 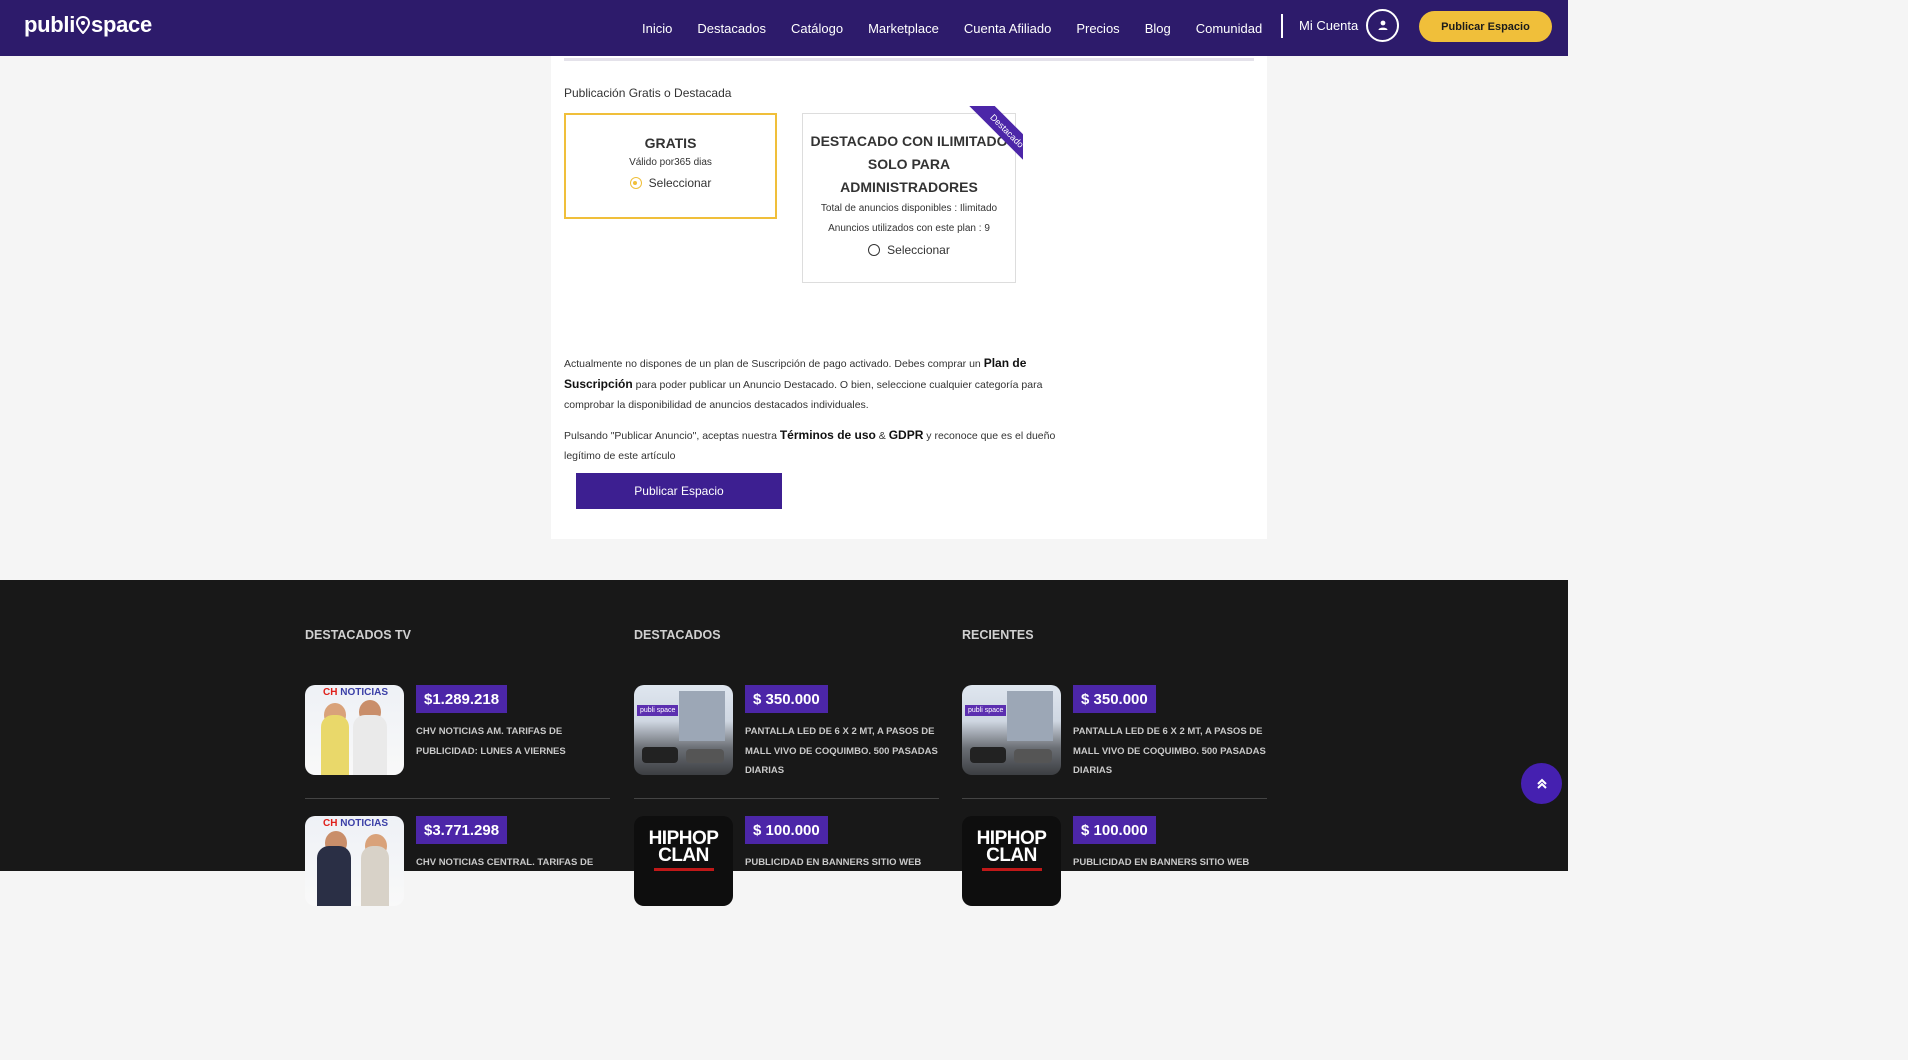 I want to click on radio-selected-icon, so click(x=635, y=183).